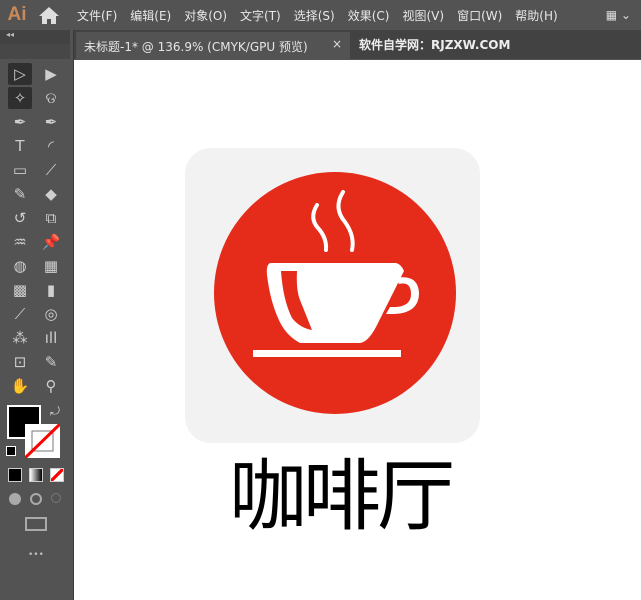 The image size is (641, 600). What do you see at coordinates (42, 441) in the screenshot?
I see `stroke-swatch` at bounding box center [42, 441].